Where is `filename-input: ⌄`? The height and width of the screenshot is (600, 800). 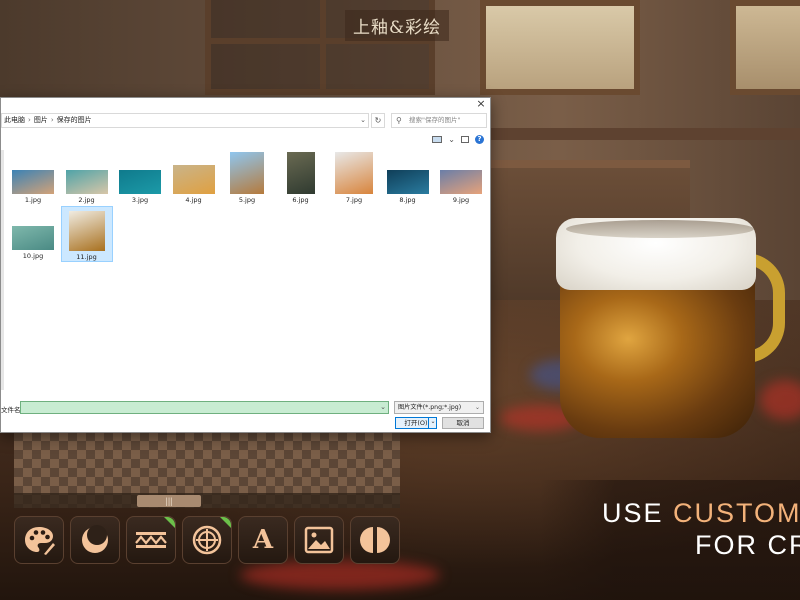
filename-input: ⌄ is located at coordinates (204, 407).